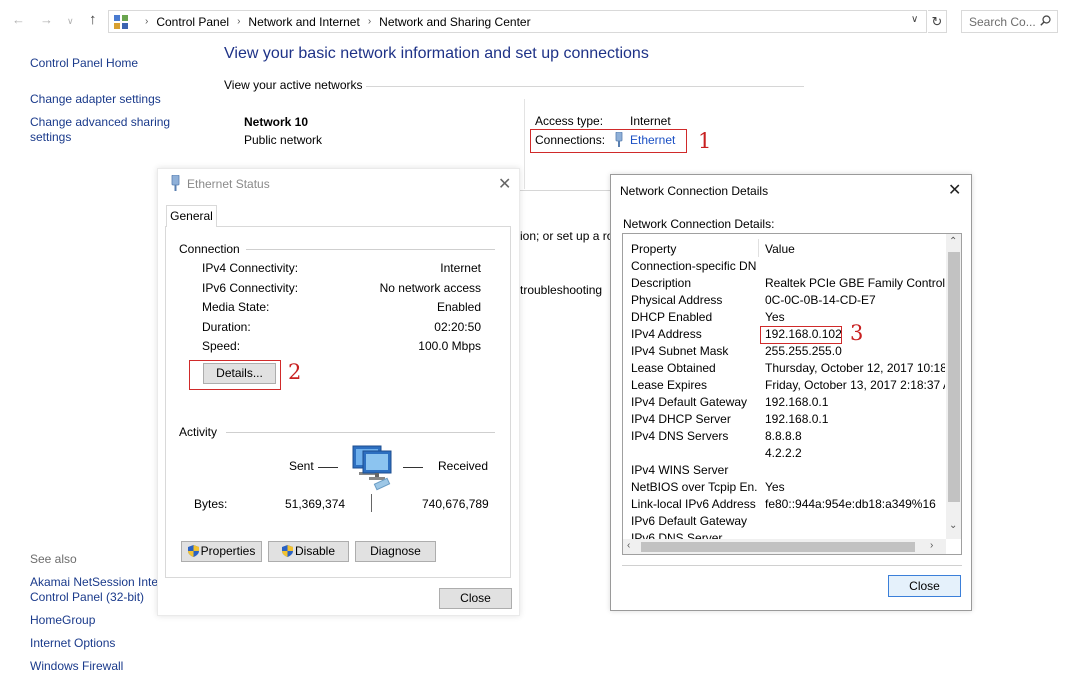  Describe the element at coordinates (931, 545) in the screenshot. I see `scroll-right-icon: ›` at that location.